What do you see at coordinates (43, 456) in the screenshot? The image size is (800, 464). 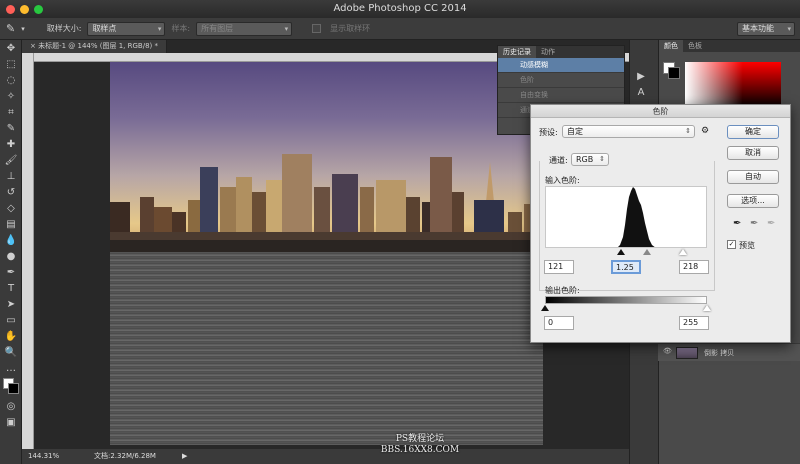 I see `zoom-level: 144.31%` at bounding box center [43, 456].